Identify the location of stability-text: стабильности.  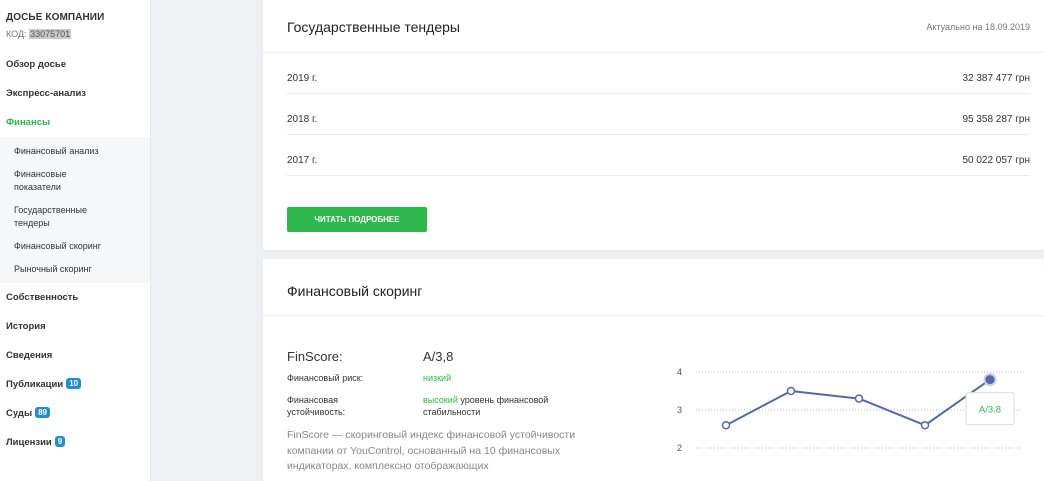
(452, 412).